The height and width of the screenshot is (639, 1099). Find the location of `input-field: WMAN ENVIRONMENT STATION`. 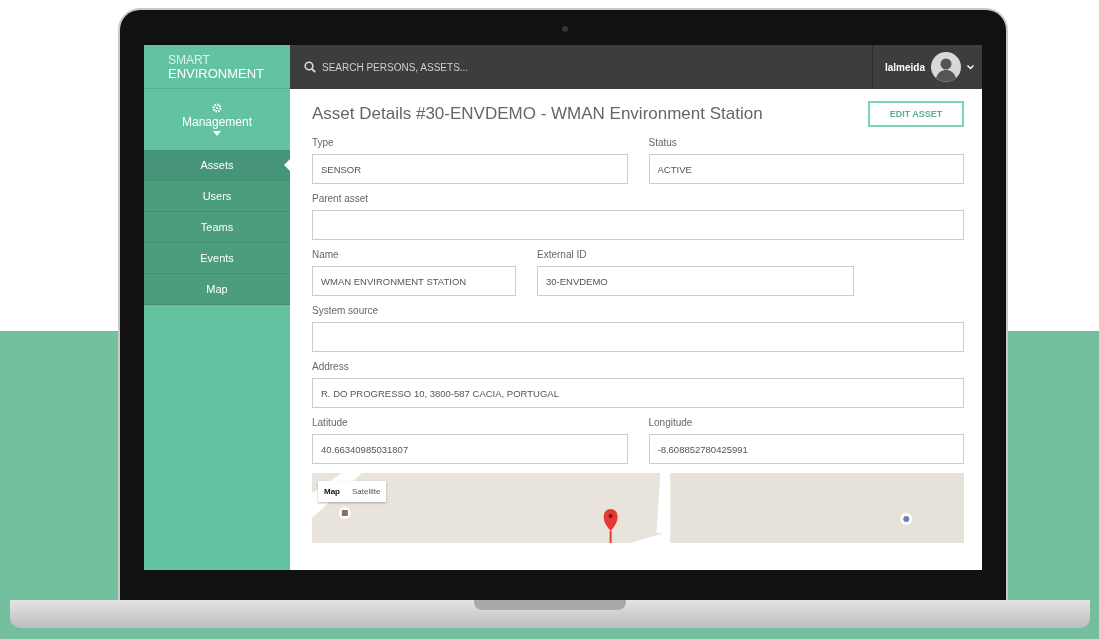

input-field: WMAN ENVIRONMENT STATION is located at coordinates (414, 281).